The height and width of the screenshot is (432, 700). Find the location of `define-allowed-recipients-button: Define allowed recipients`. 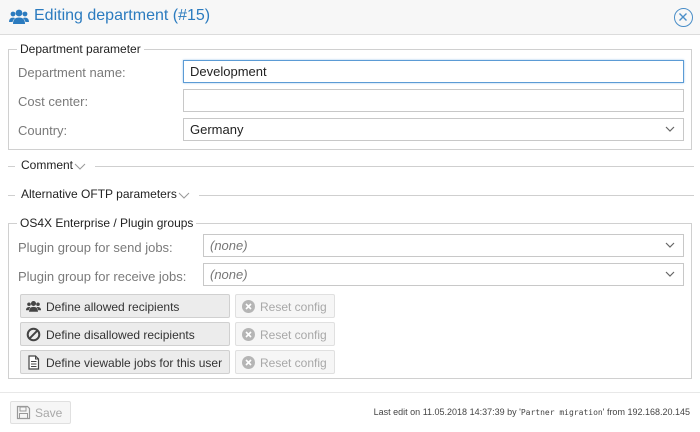

define-allowed-recipients-button: Define allowed recipients is located at coordinates (125, 306).